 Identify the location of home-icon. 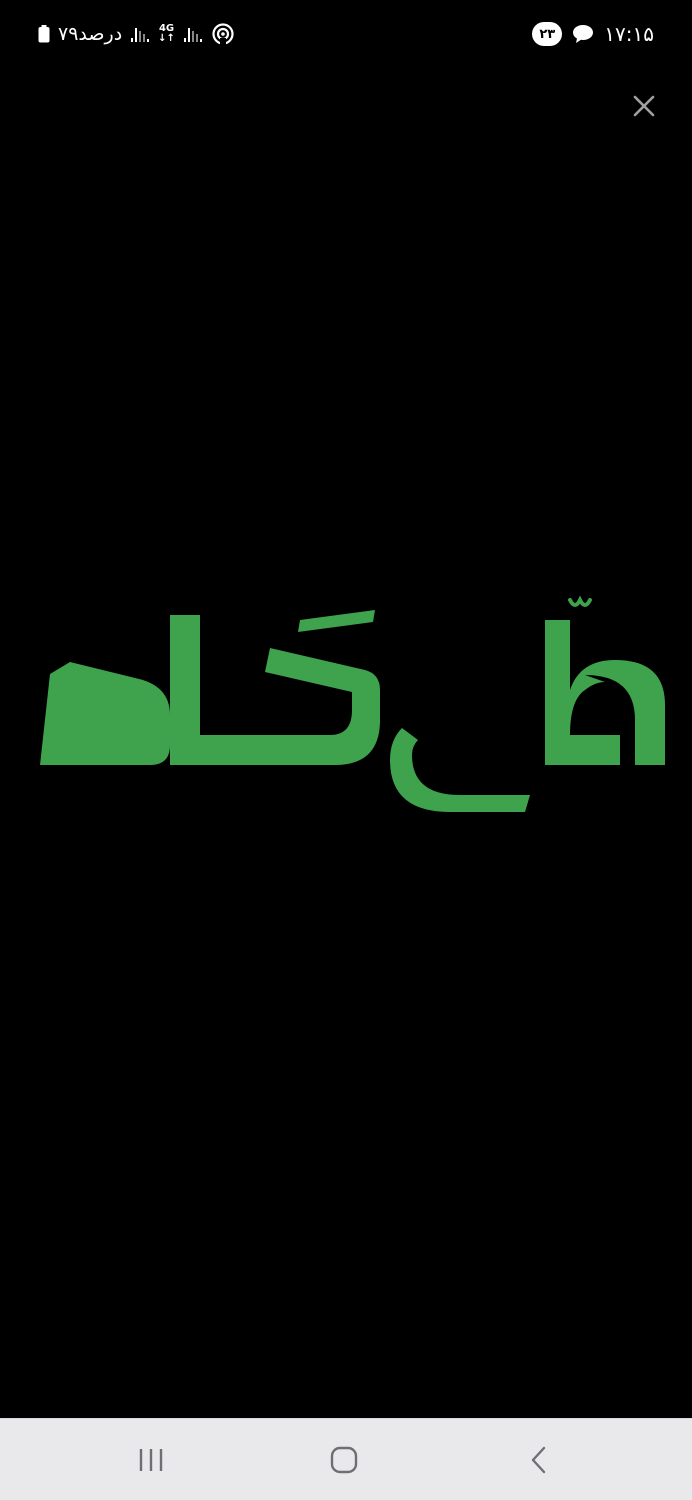
(344, 1460).